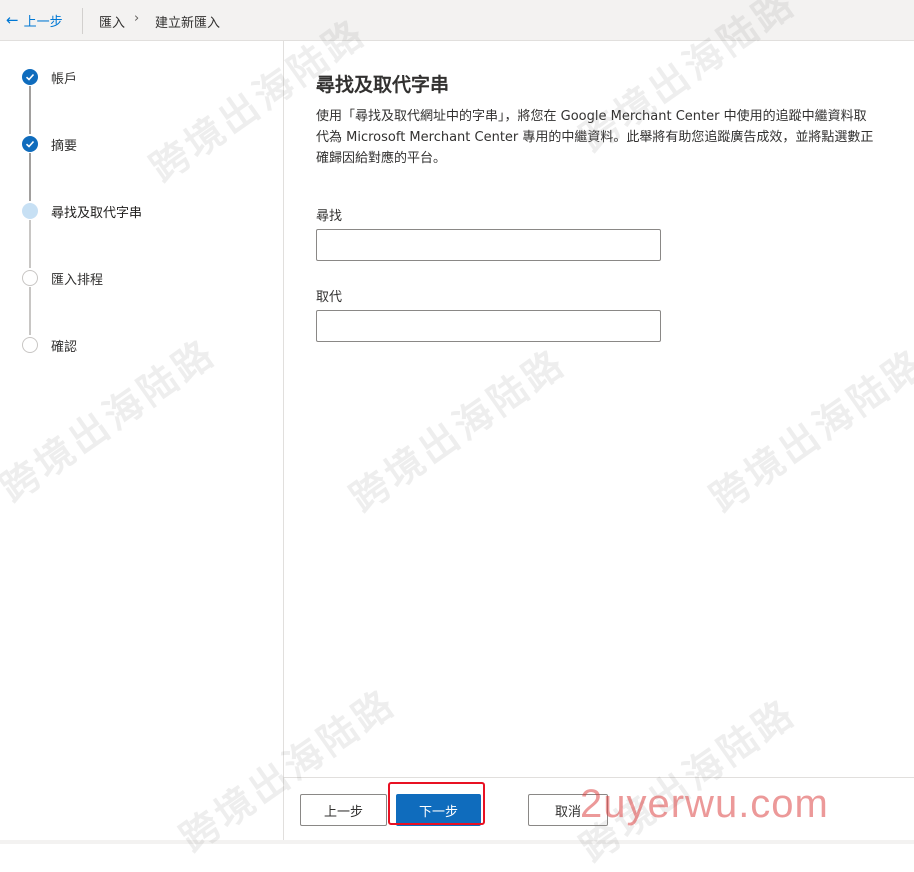 The width and height of the screenshot is (914, 872). Describe the element at coordinates (488, 326) in the screenshot. I see `replace-input` at that location.